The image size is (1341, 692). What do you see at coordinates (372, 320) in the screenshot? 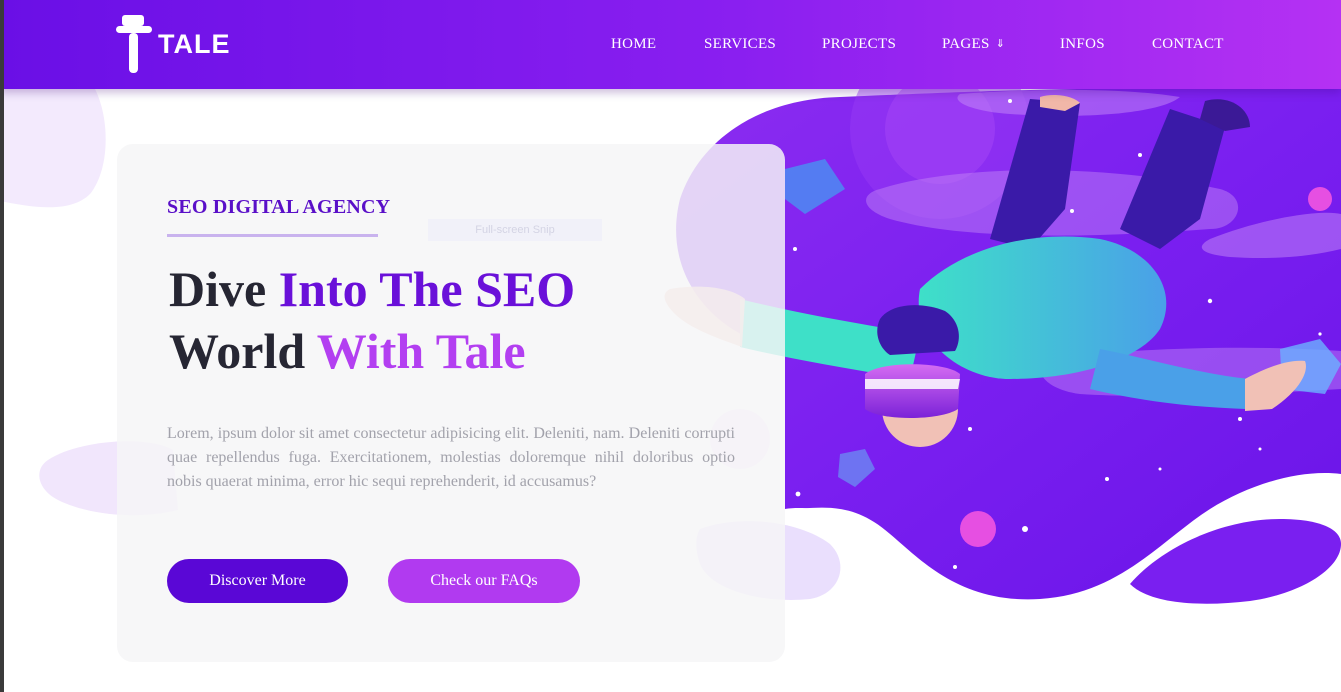
I see `hero-title: Dive Into The SEO World With Tale` at bounding box center [372, 320].